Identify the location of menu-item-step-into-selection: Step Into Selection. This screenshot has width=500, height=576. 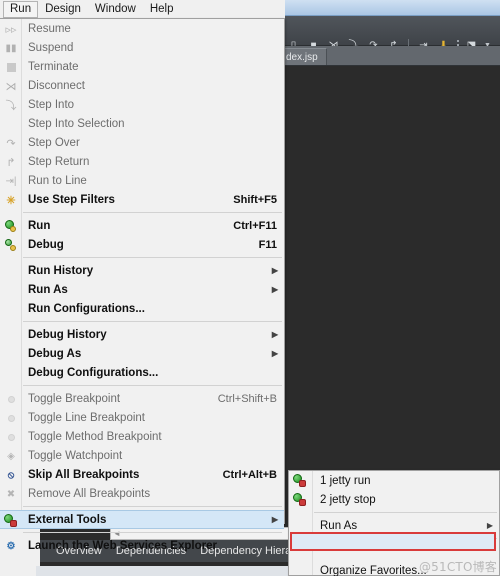
(142, 123).